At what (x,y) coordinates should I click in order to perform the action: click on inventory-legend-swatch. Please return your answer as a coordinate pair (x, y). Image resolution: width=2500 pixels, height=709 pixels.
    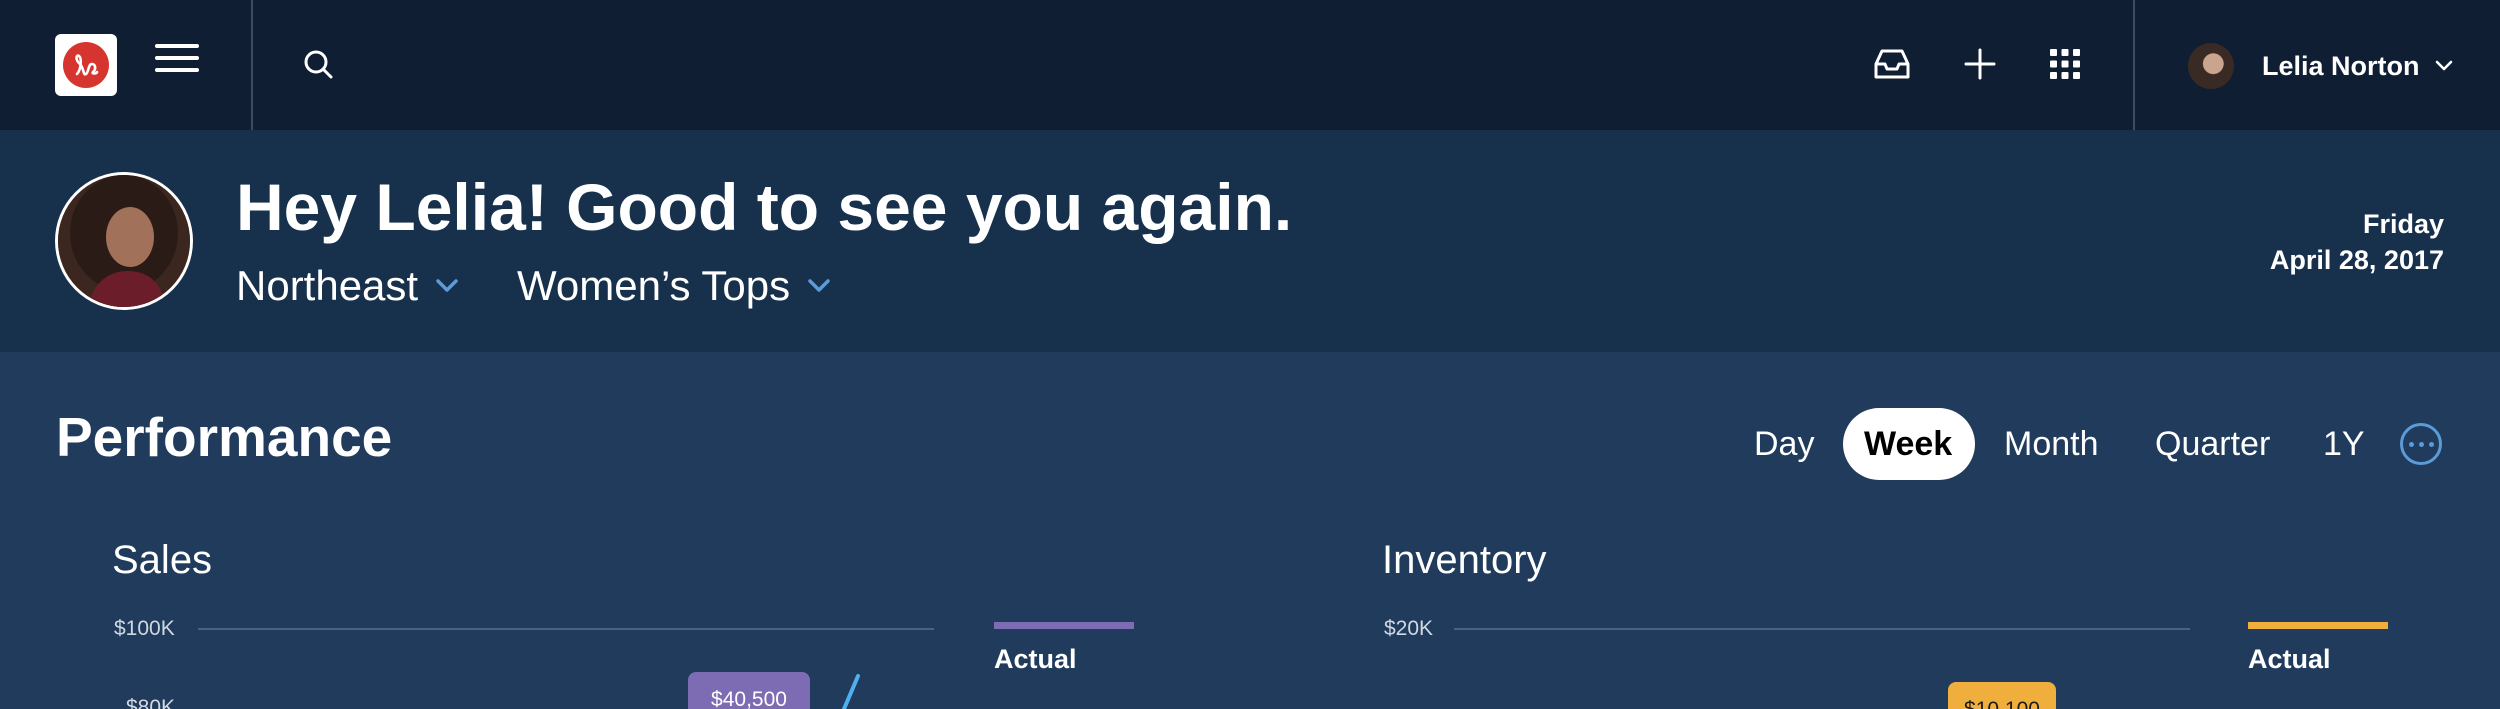
    Looking at the image, I should click on (2318, 625).